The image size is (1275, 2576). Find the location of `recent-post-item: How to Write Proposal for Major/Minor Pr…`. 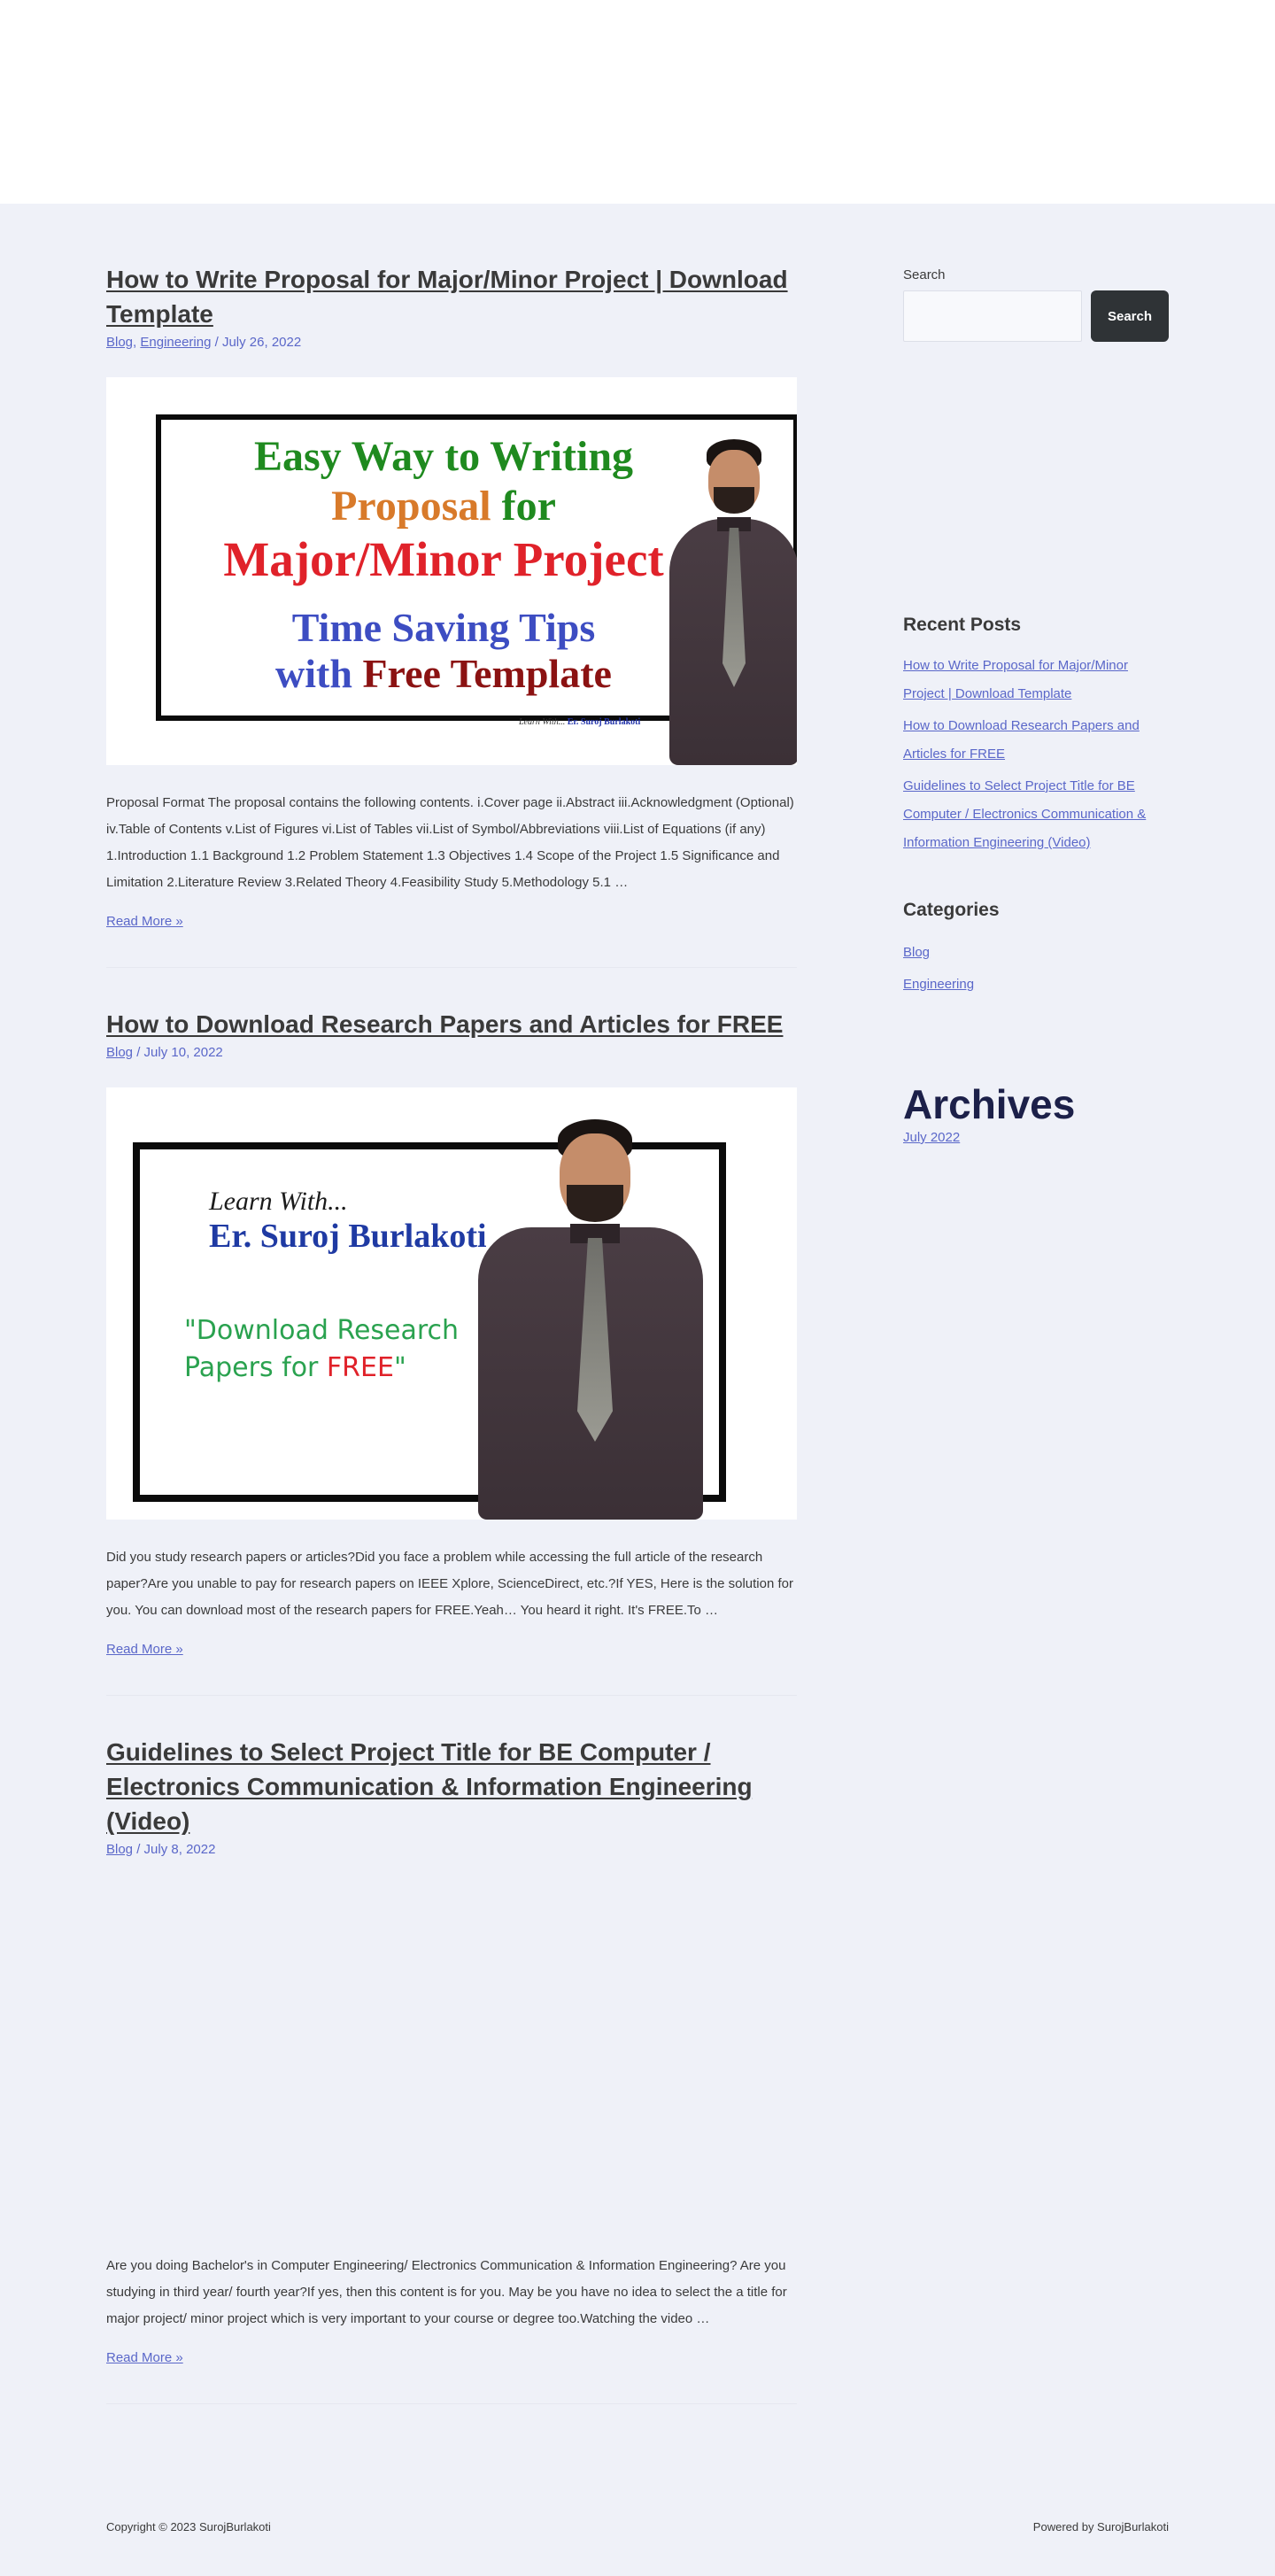

recent-post-item: How to Write Proposal for Major/Minor Pr… is located at coordinates (1036, 680).